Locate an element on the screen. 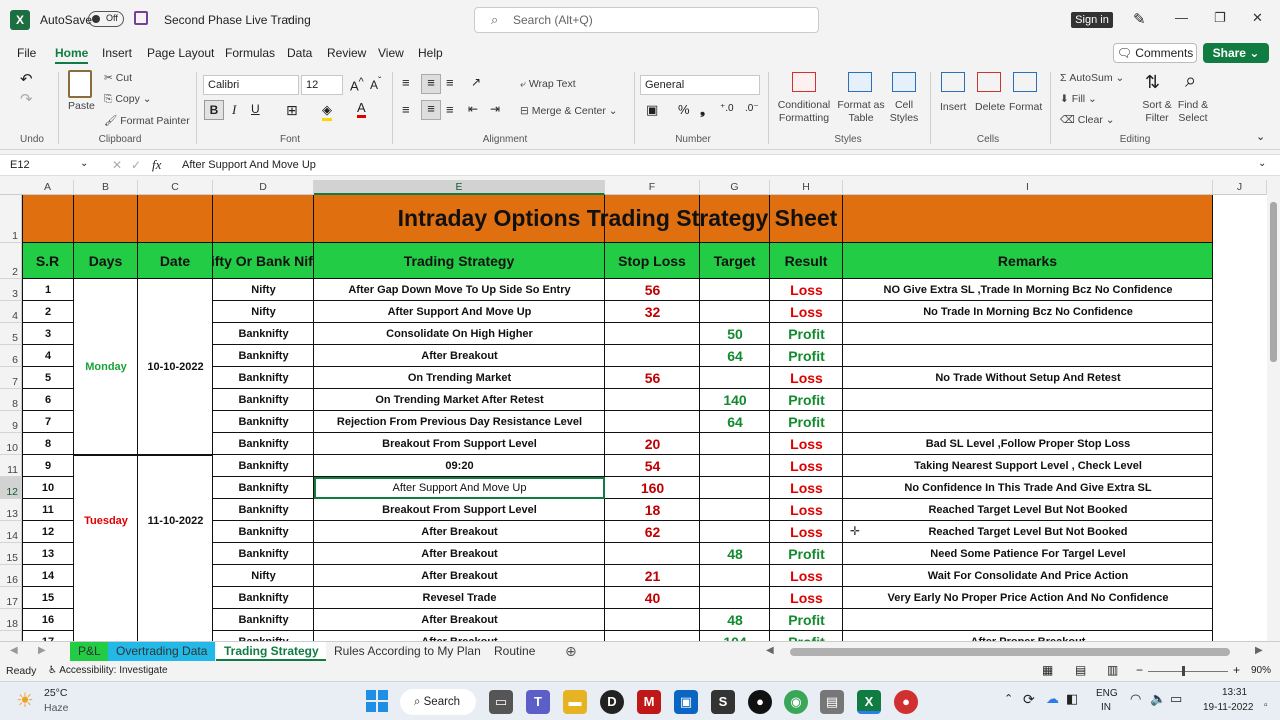 This screenshot has height=720, width=1280. row-header: 5 is located at coordinates (11, 334).